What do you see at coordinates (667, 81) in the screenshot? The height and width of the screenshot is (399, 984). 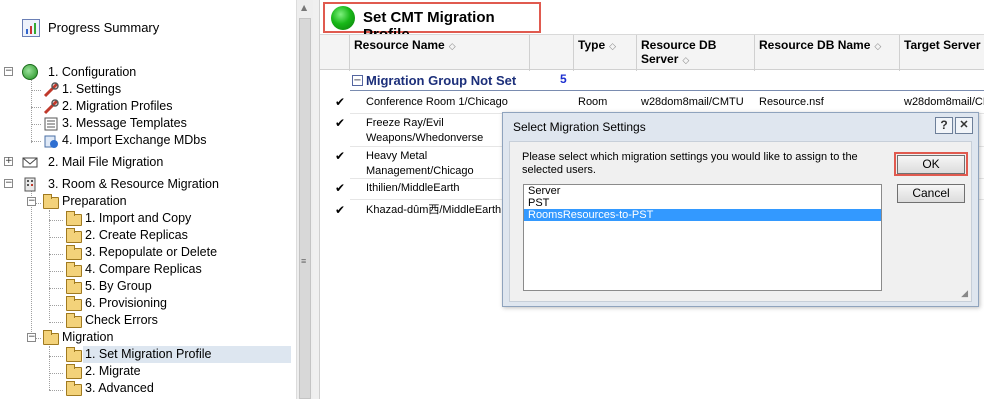 I see `group-row: − Migration Group Not Set 5` at bounding box center [667, 81].